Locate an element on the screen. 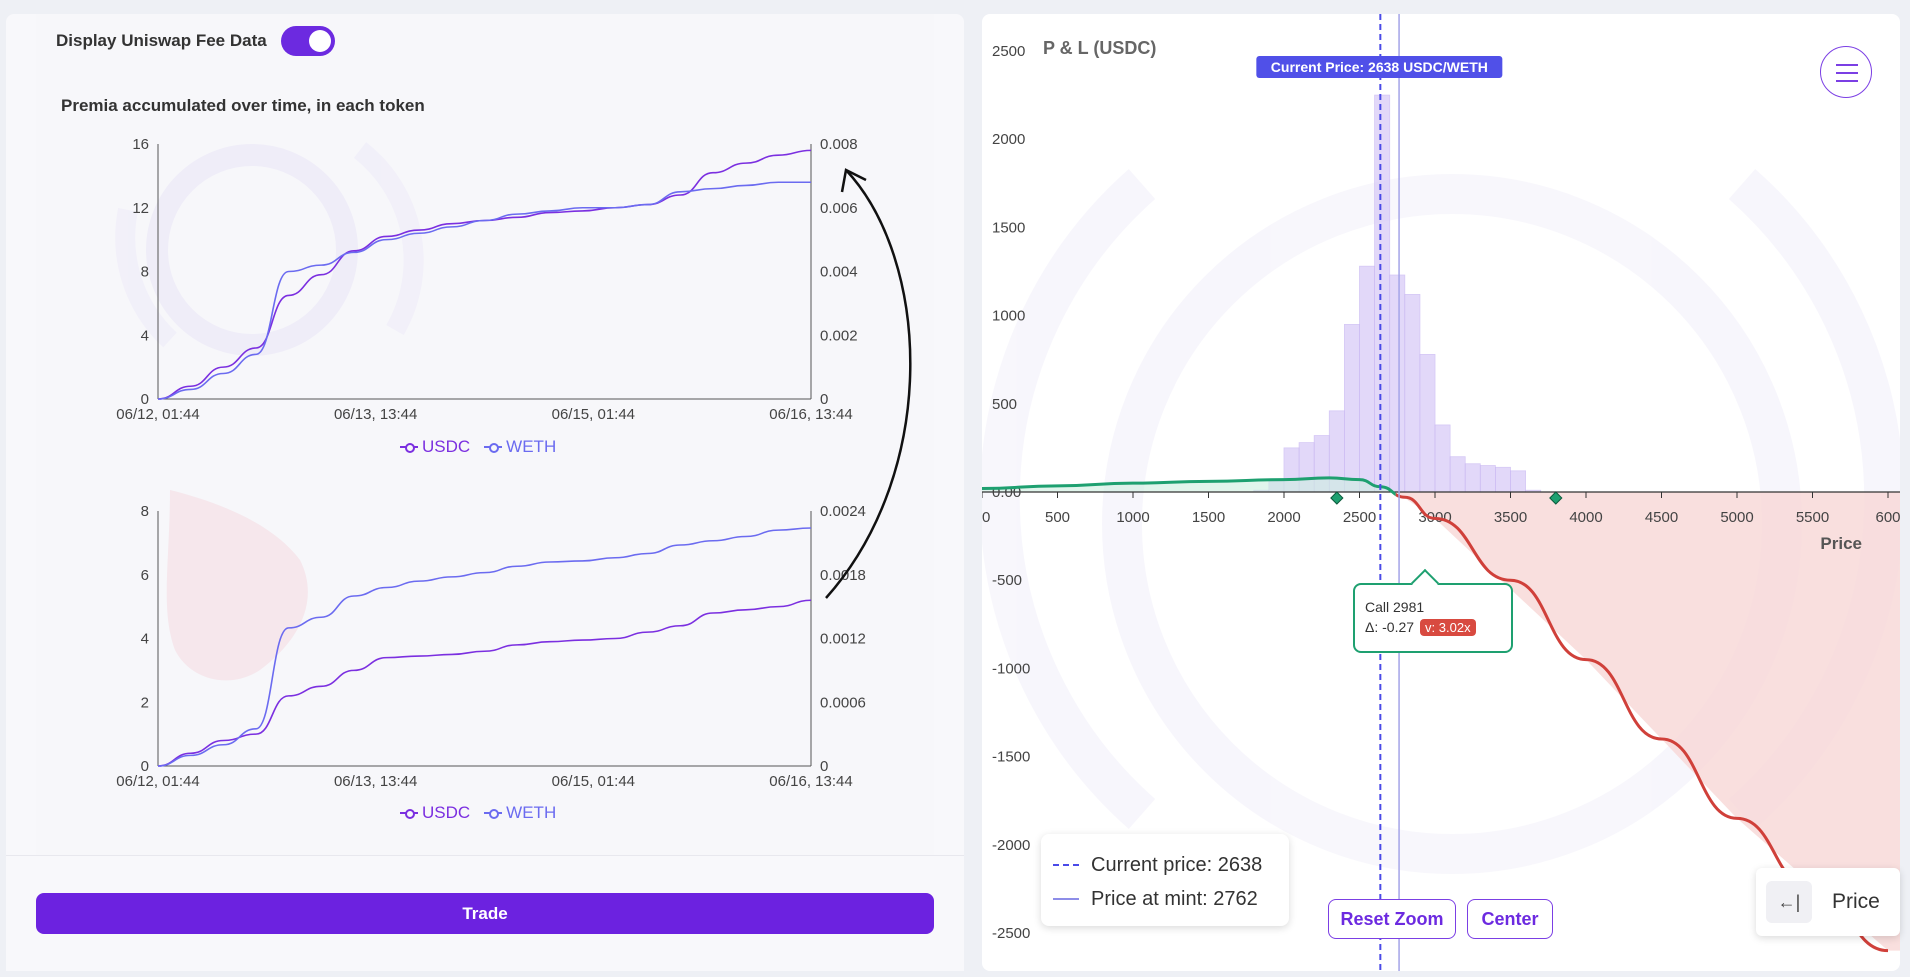  y-tick-label-left: 6 is located at coordinates (145, 575).